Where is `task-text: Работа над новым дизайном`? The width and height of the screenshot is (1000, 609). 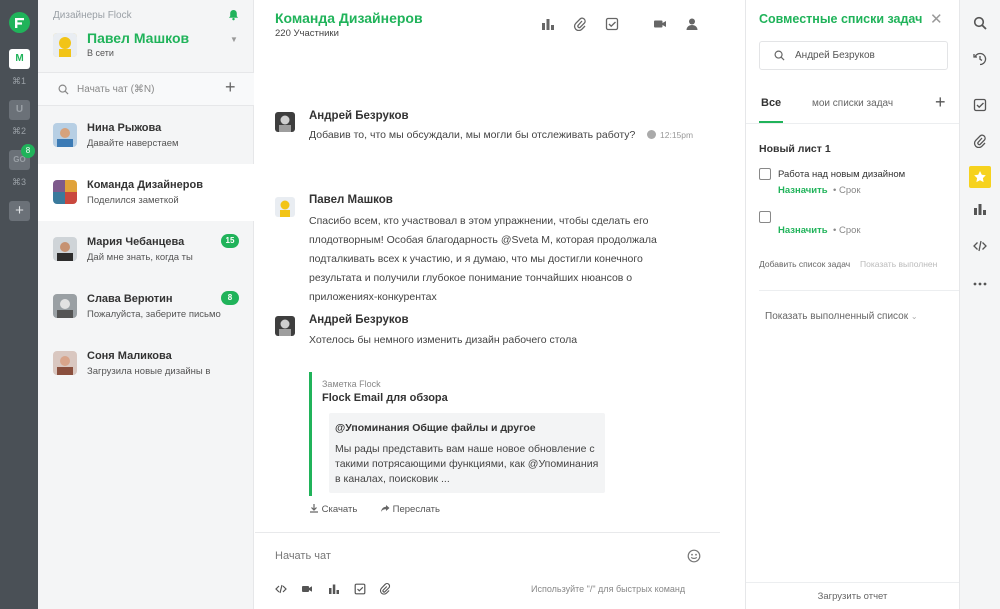 task-text: Работа над новым дизайном is located at coordinates (841, 174).